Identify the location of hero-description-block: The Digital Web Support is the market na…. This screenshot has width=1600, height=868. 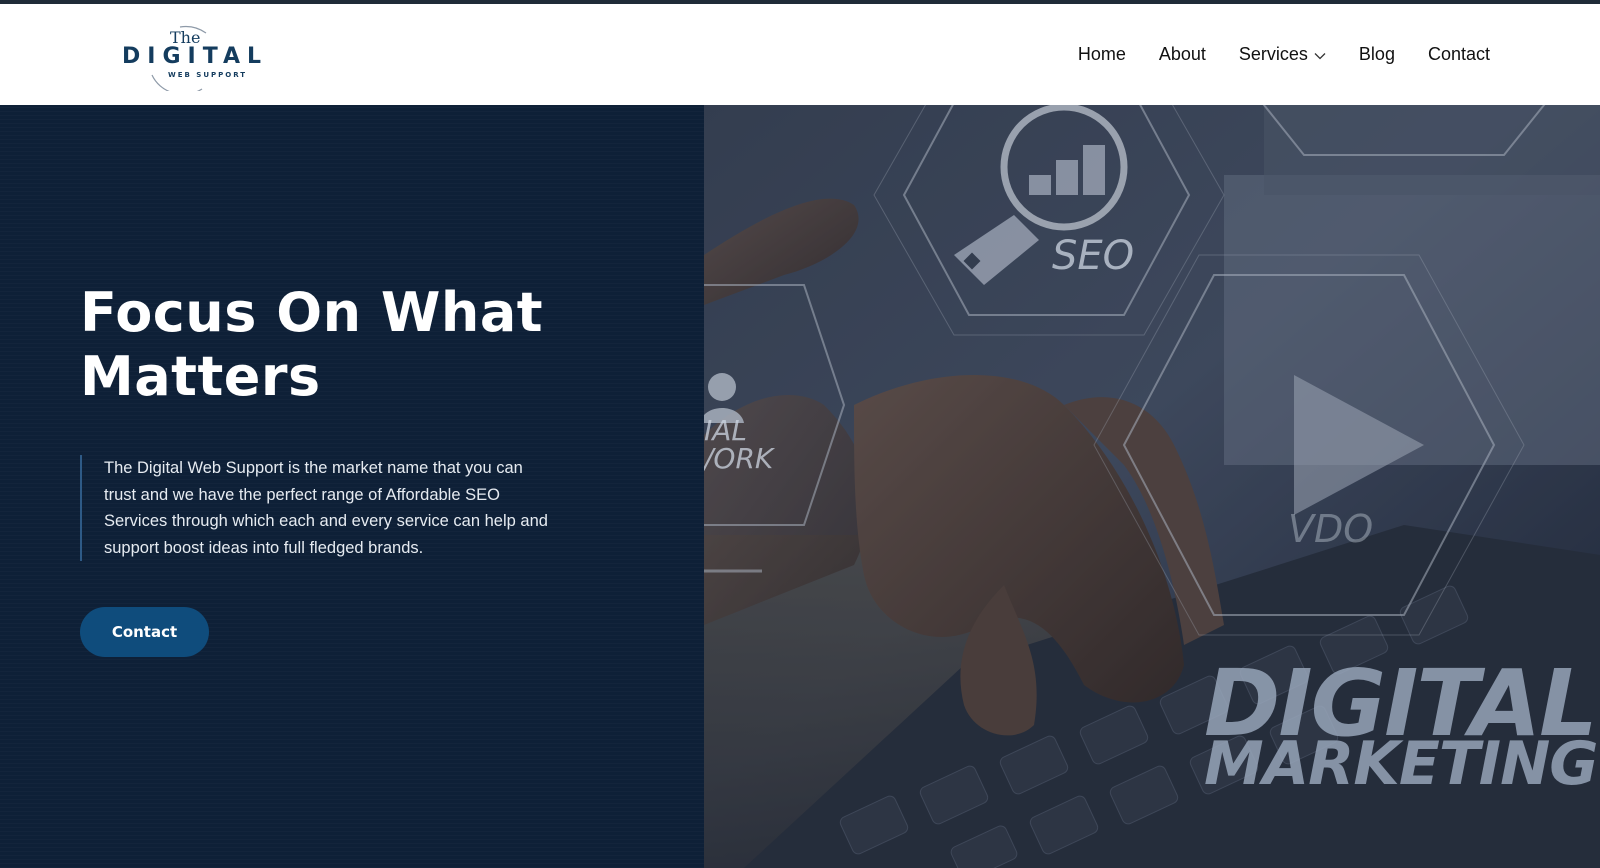
(315, 508).